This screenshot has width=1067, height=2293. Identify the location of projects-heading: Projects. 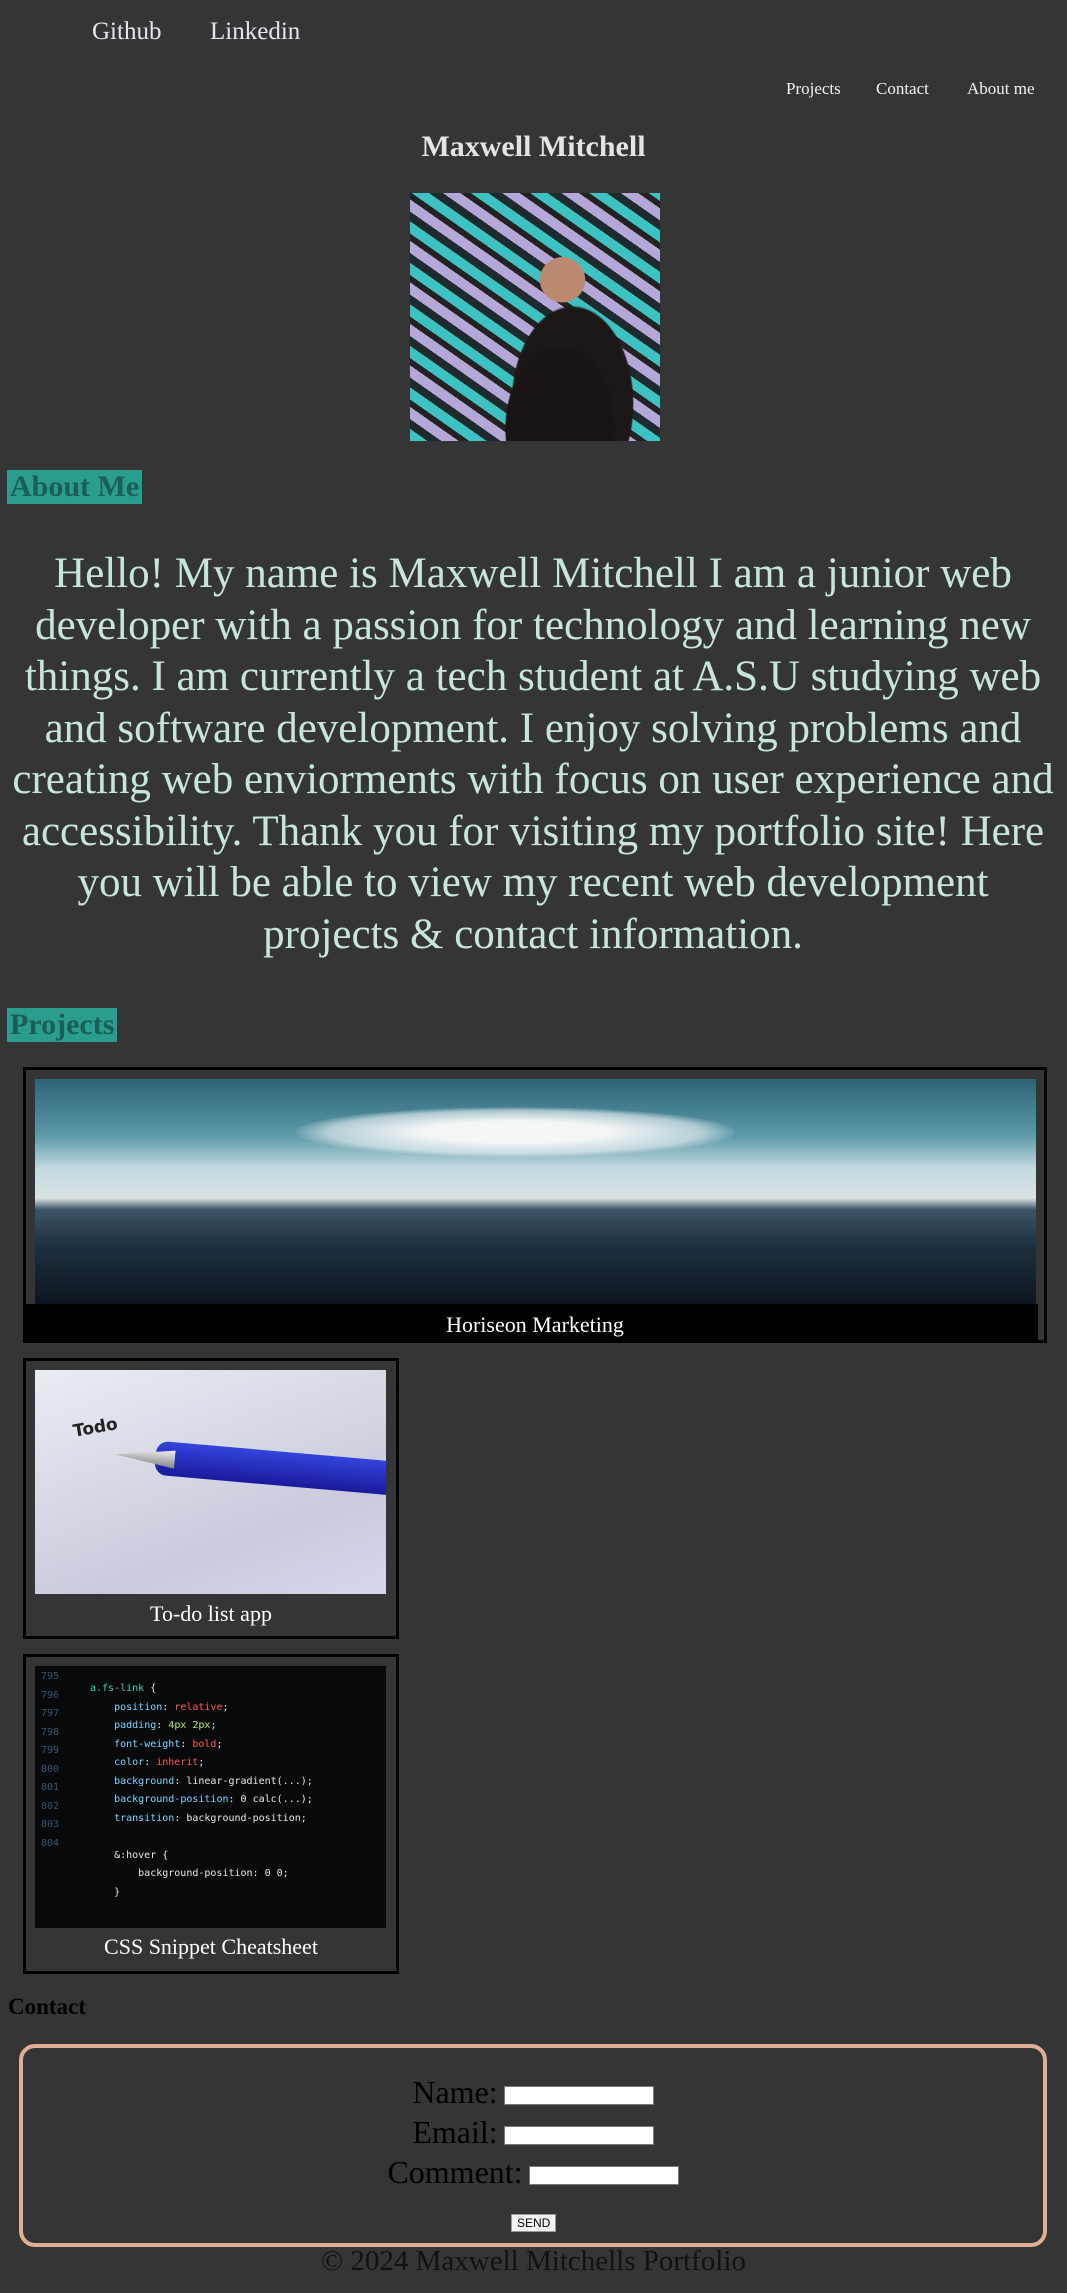
(62, 1025).